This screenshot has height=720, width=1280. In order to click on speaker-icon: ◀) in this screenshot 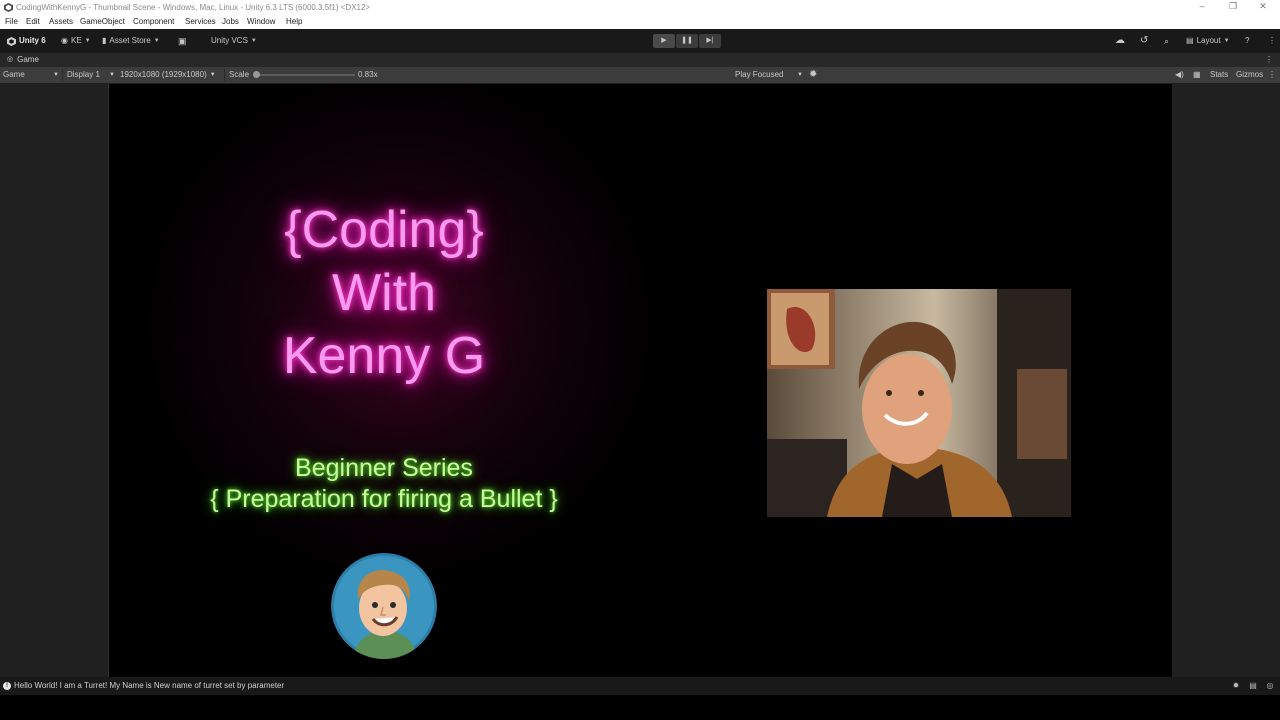, I will do `click(1179, 74)`.